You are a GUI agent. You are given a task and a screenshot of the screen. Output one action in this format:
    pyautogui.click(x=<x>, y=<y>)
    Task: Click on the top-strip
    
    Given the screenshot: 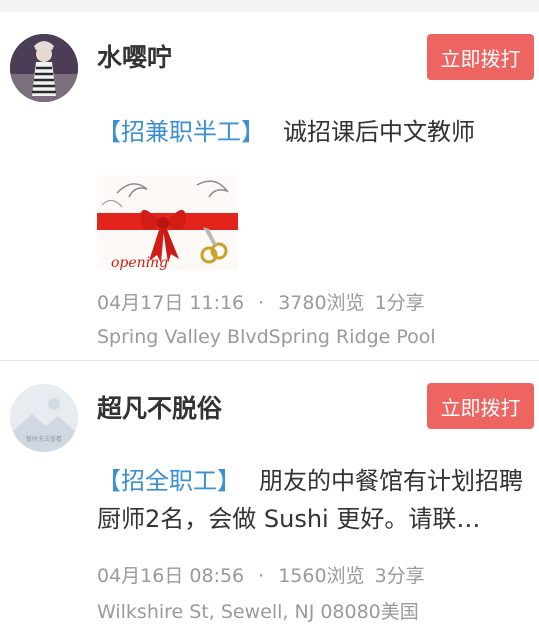 What is the action you would take?
    pyautogui.click(x=269, y=6)
    